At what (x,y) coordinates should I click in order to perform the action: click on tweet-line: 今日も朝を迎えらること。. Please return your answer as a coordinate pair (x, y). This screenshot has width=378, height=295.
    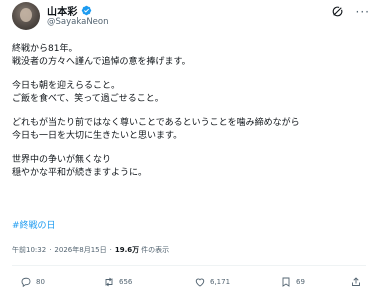
    Looking at the image, I should click on (66, 86).